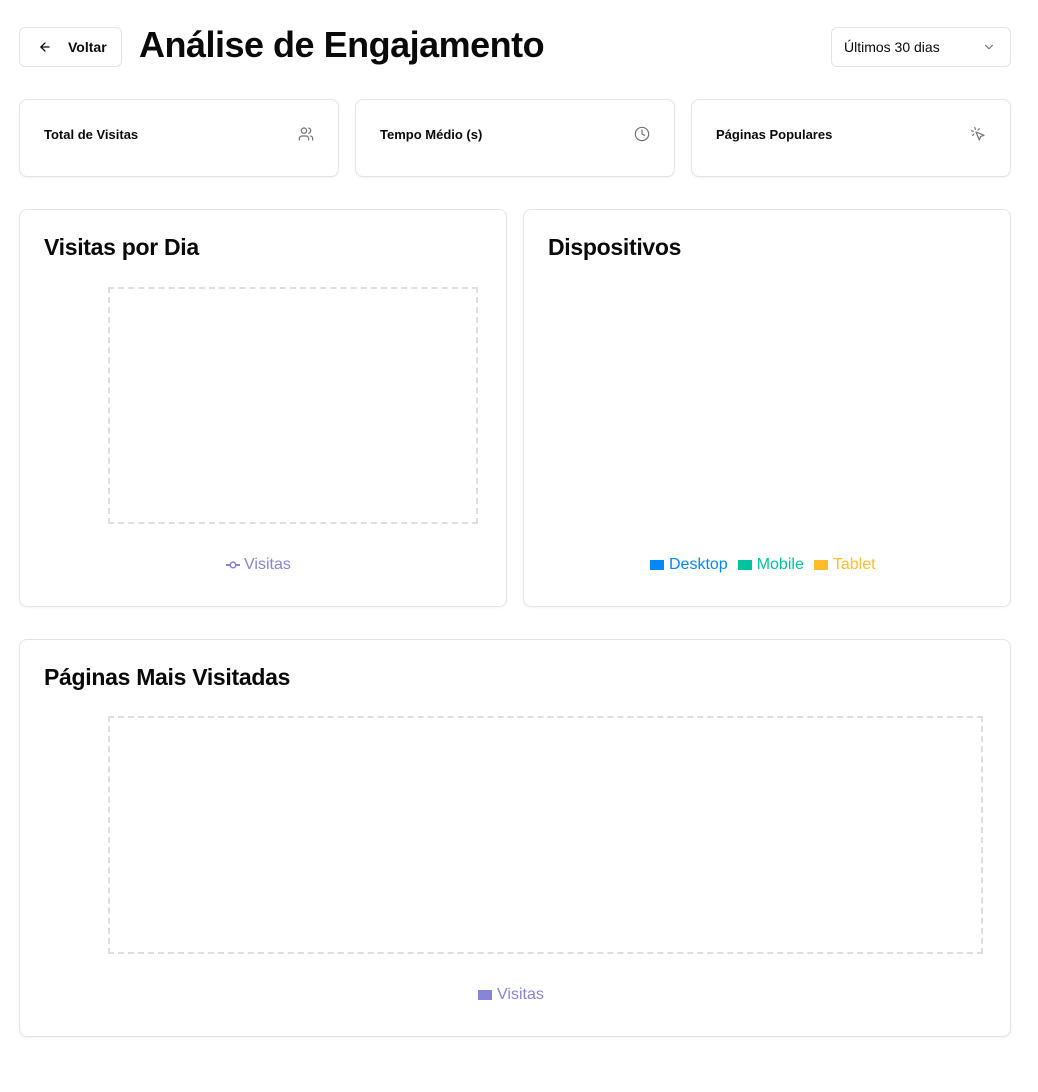  What do you see at coordinates (615, 247) in the screenshot?
I see `chart-title: Dispositivos` at bounding box center [615, 247].